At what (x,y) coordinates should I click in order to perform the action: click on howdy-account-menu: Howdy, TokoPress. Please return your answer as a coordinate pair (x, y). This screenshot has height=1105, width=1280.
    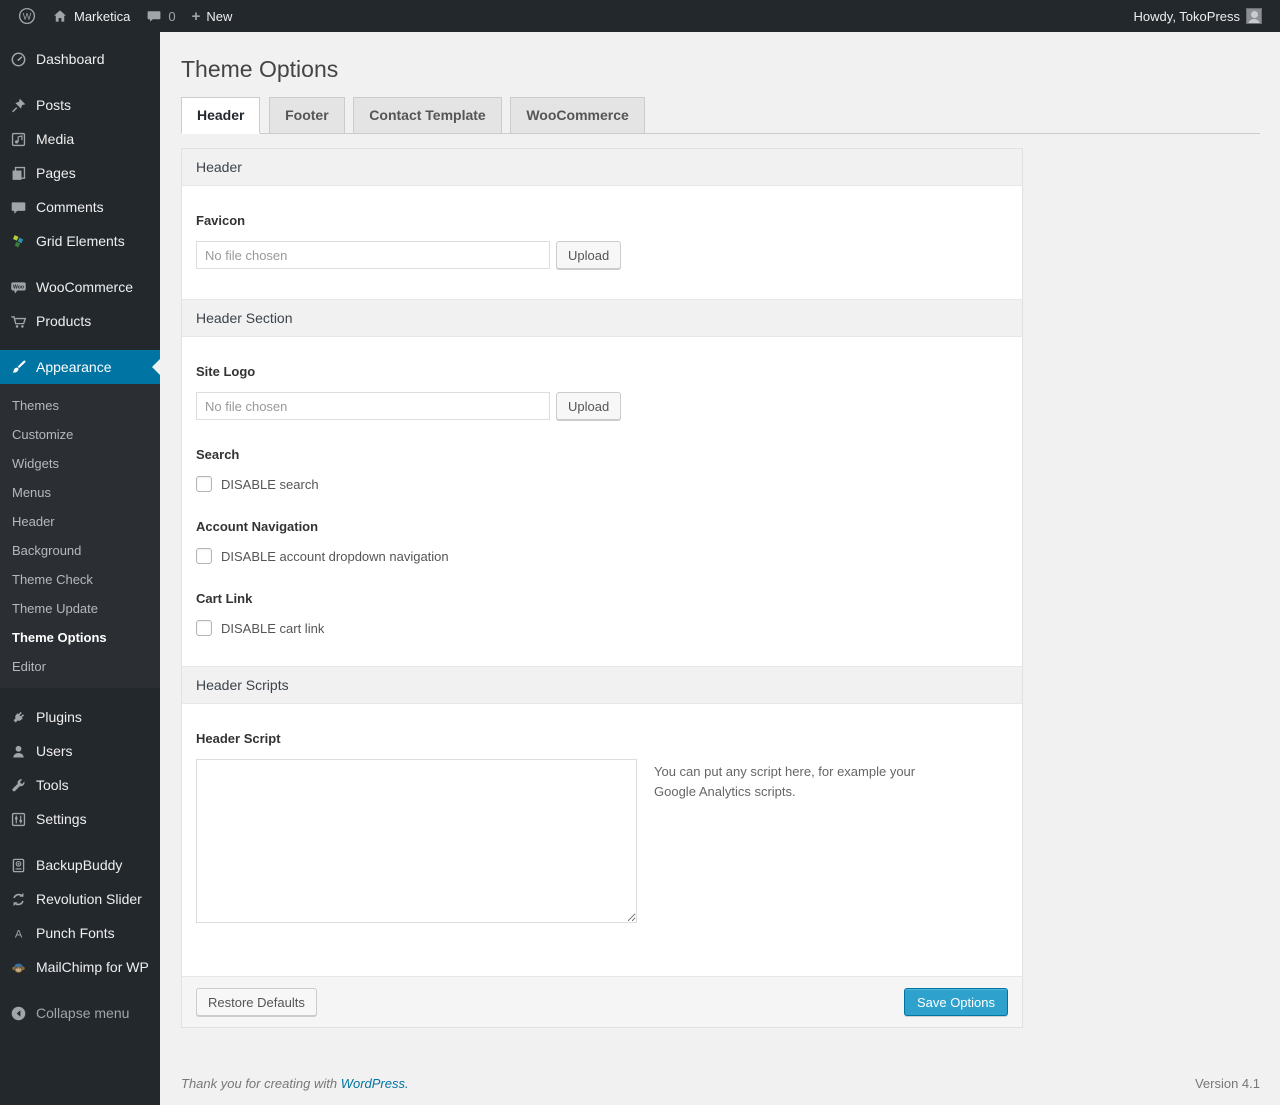
    Looking at the image, I should click on (1198, 16).